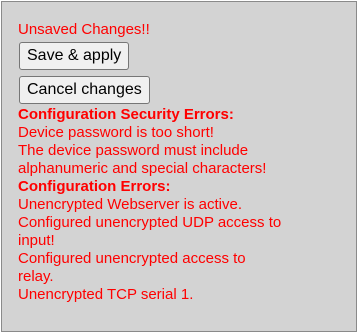  What do you see at coordinates (133, 150) in the screenshot?
I see `security-error-line: The device password must include` at bounding box center [133, 150].